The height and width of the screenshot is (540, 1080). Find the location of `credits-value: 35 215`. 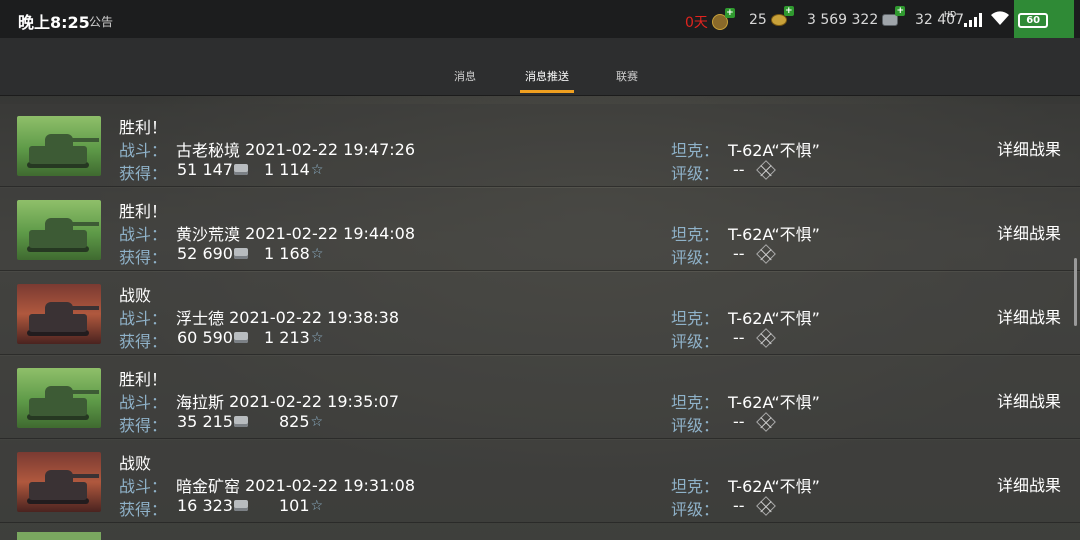

credits-value: 35 215 is located at coordinates (205, 421).